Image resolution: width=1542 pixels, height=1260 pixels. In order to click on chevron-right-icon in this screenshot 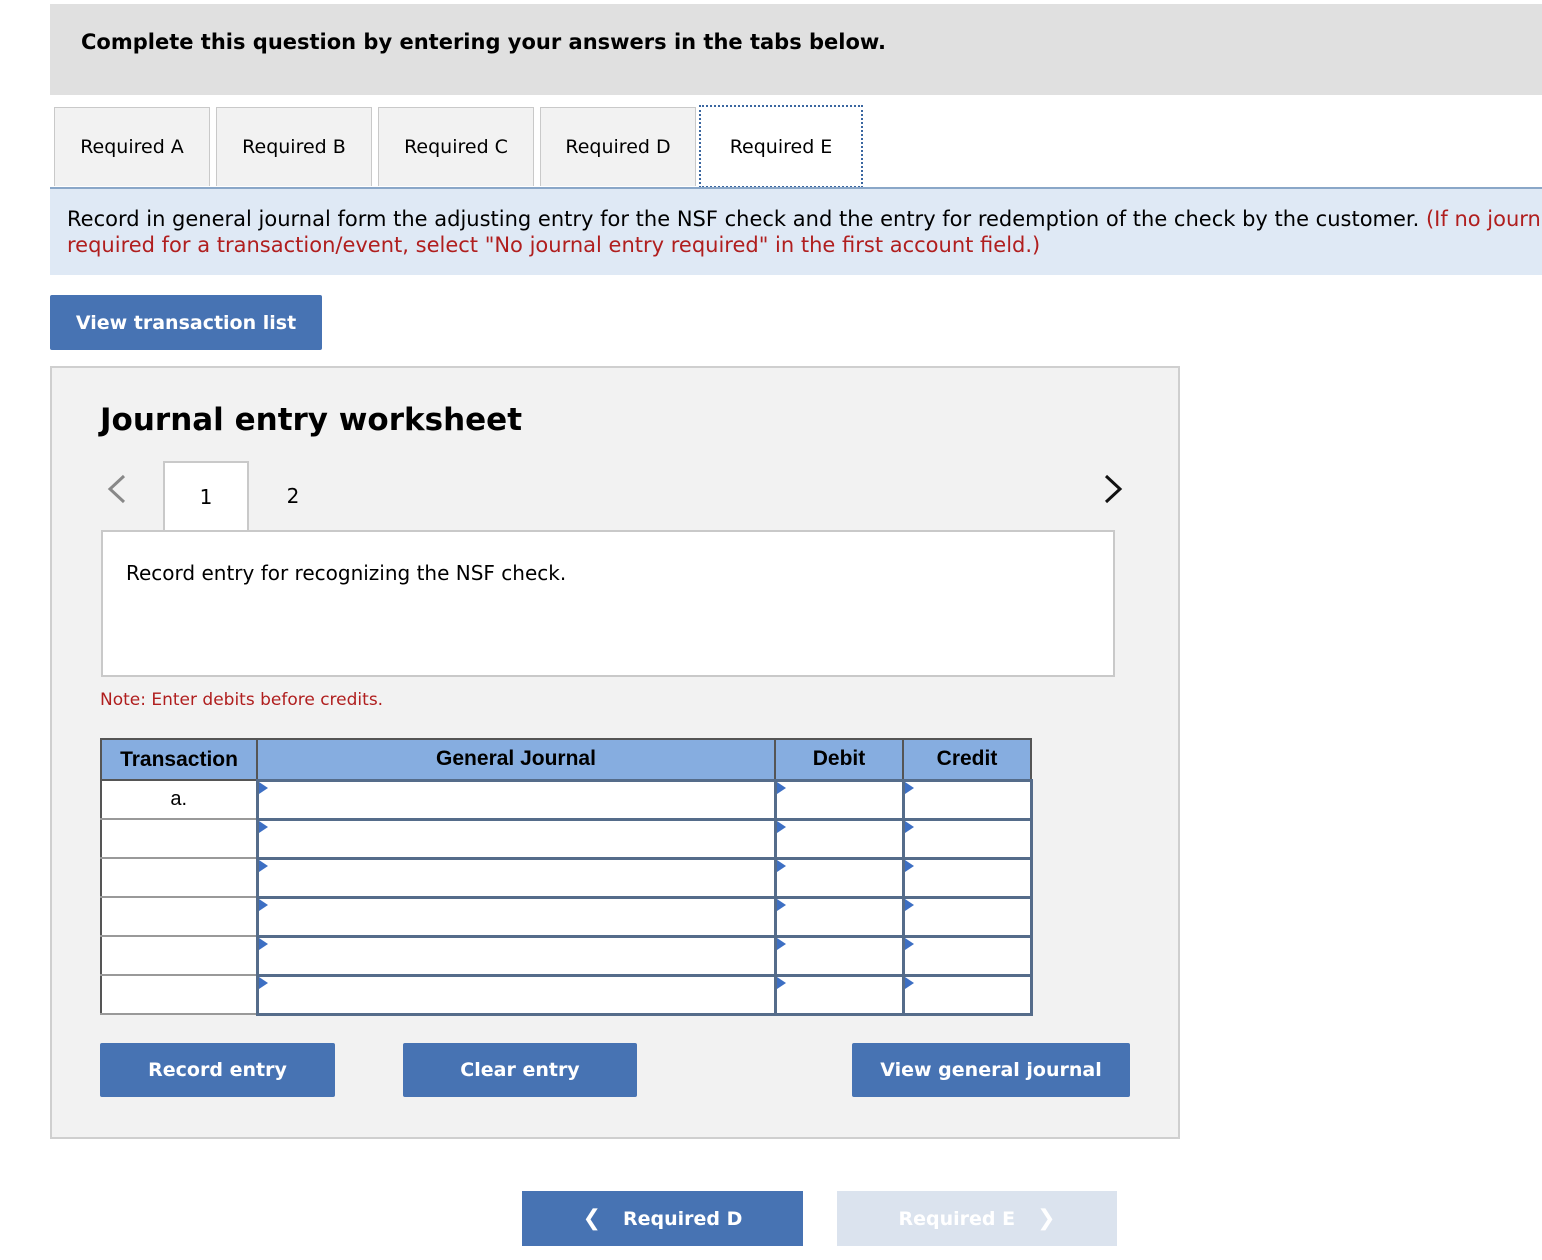, I will do `click(1113, 493)`.